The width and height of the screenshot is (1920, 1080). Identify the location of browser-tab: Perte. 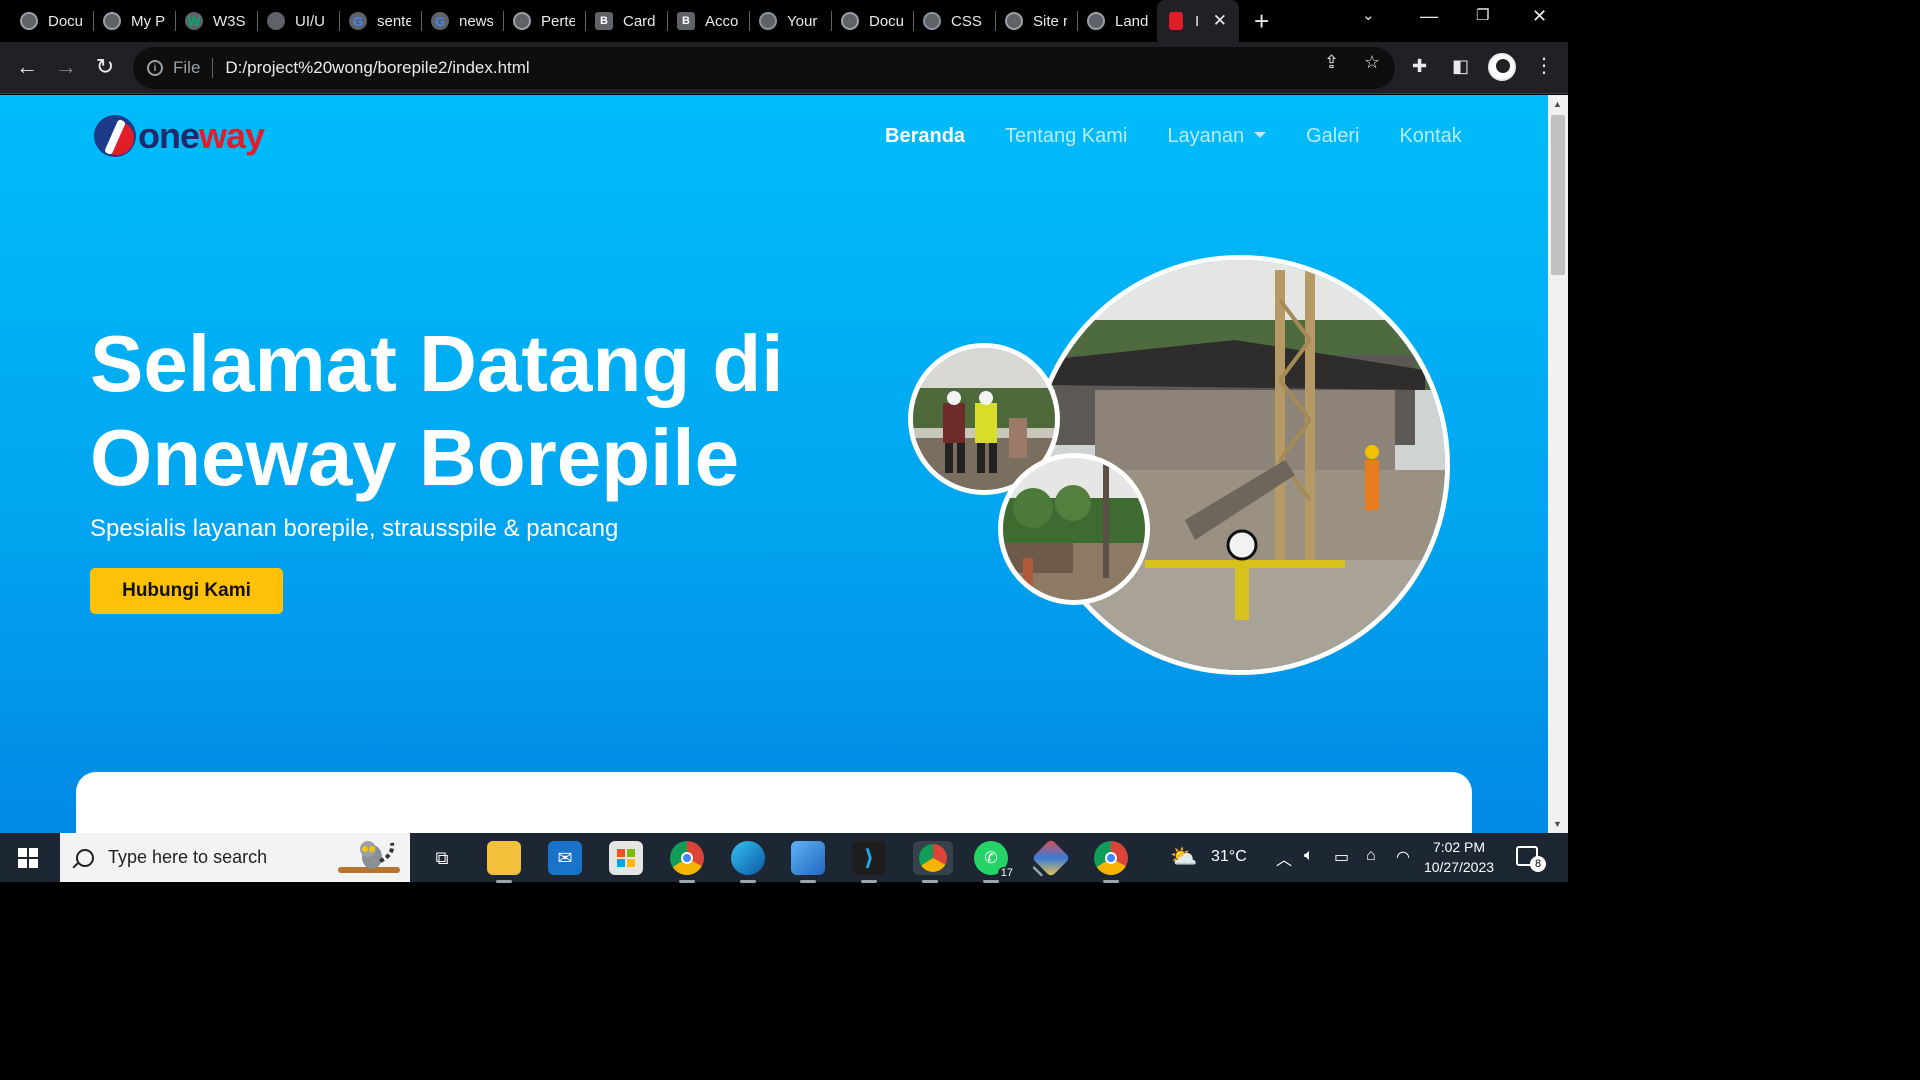
(544, 21).